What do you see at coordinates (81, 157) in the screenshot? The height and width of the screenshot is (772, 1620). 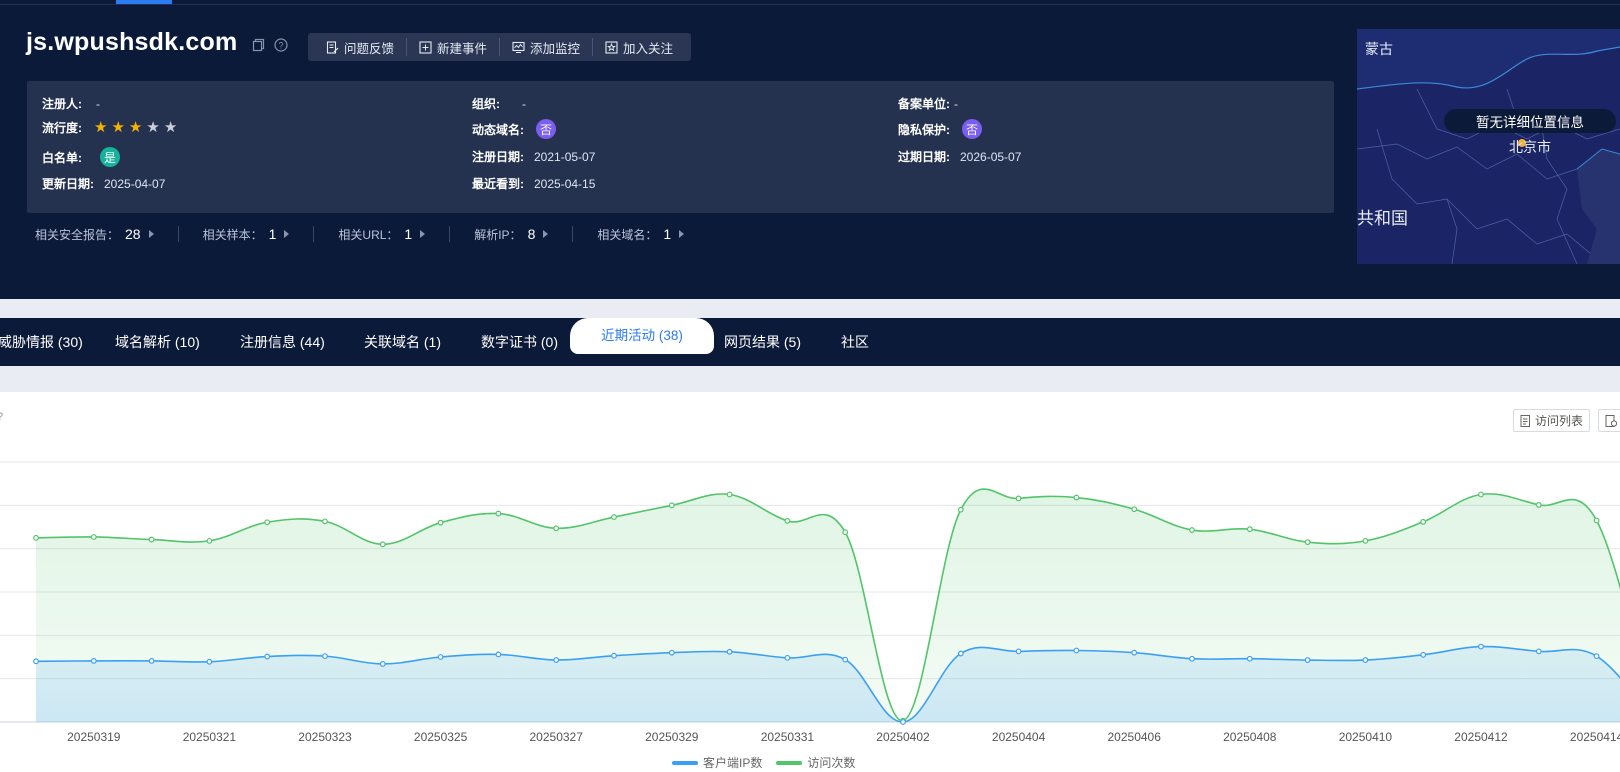 I see `whitelist-row: 白名单: 是` at bounding box center [81, 157].